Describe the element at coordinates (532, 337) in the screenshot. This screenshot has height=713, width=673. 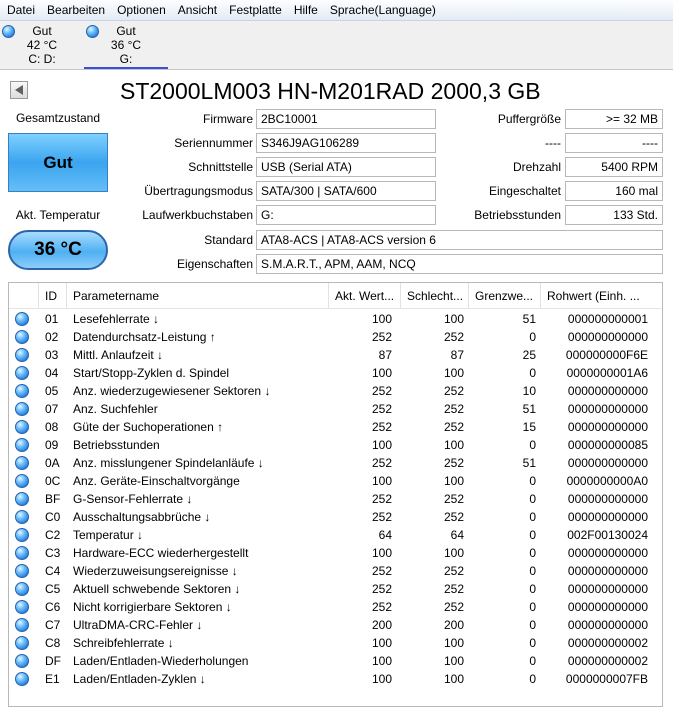
I see `threshold-value: 0` at that location.